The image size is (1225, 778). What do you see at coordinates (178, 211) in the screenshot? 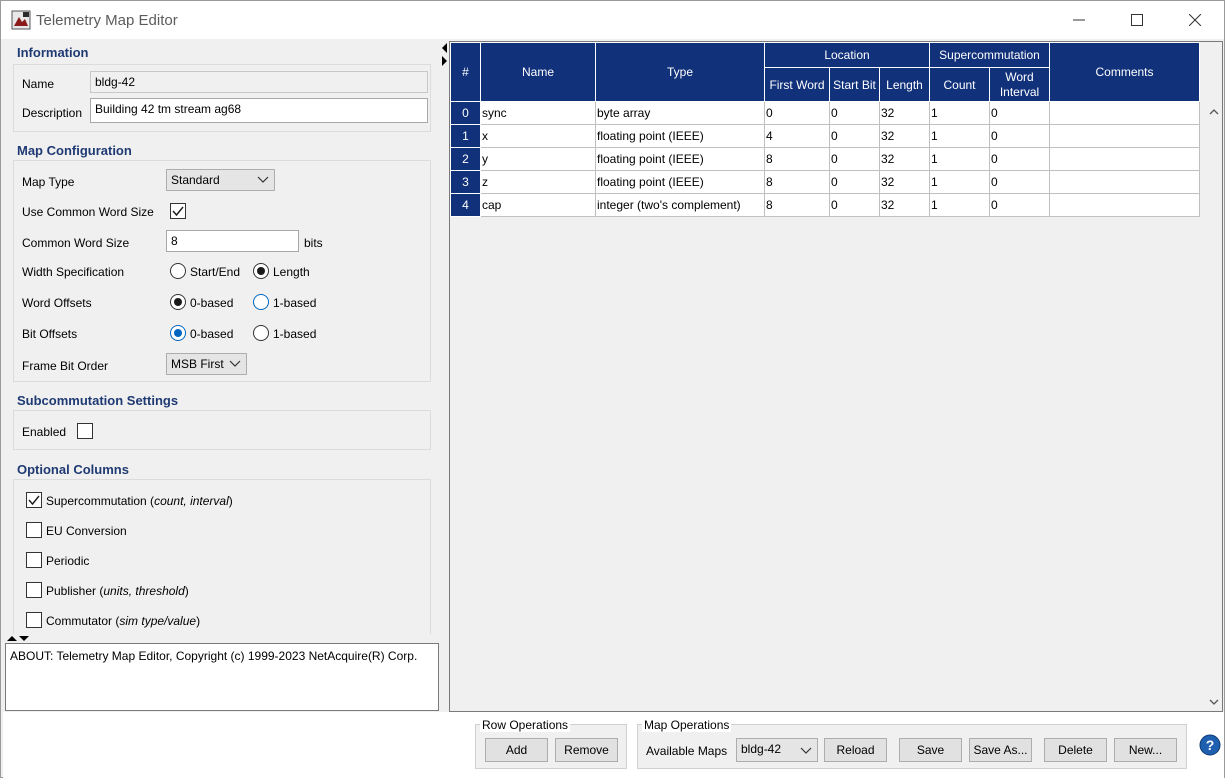
I see `use-common-word-size-checkbox` at bounding box center [178, 211].